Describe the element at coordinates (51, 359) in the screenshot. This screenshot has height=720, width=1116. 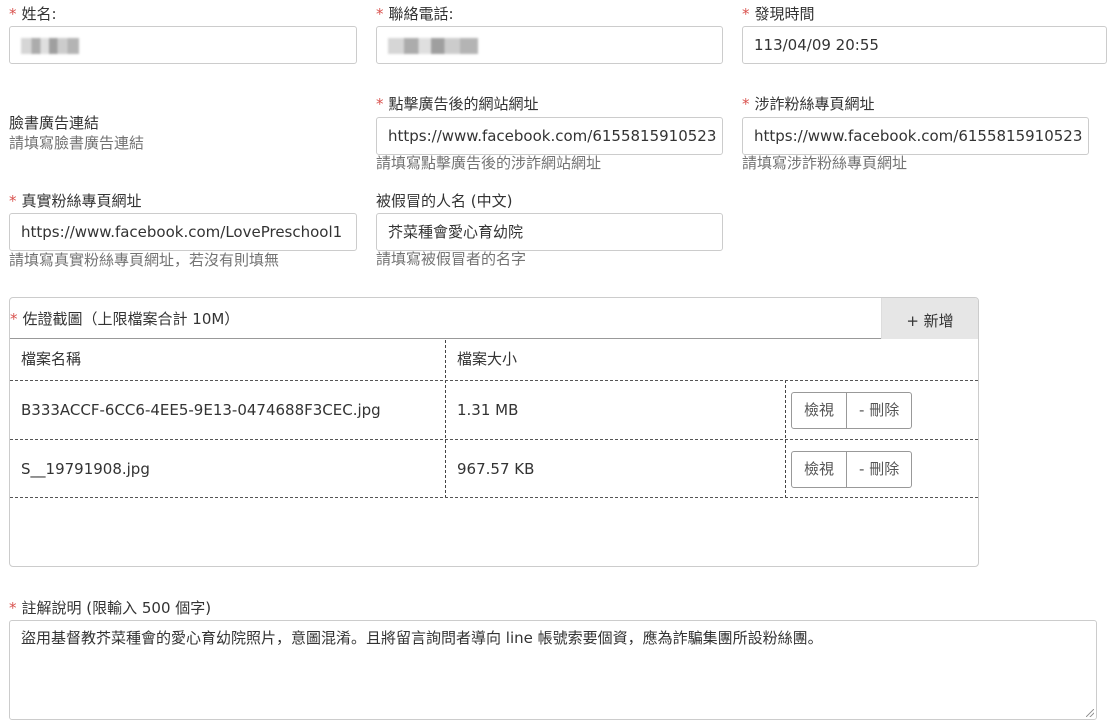
I see `column-header-filename: 檔案名稱` at that location.